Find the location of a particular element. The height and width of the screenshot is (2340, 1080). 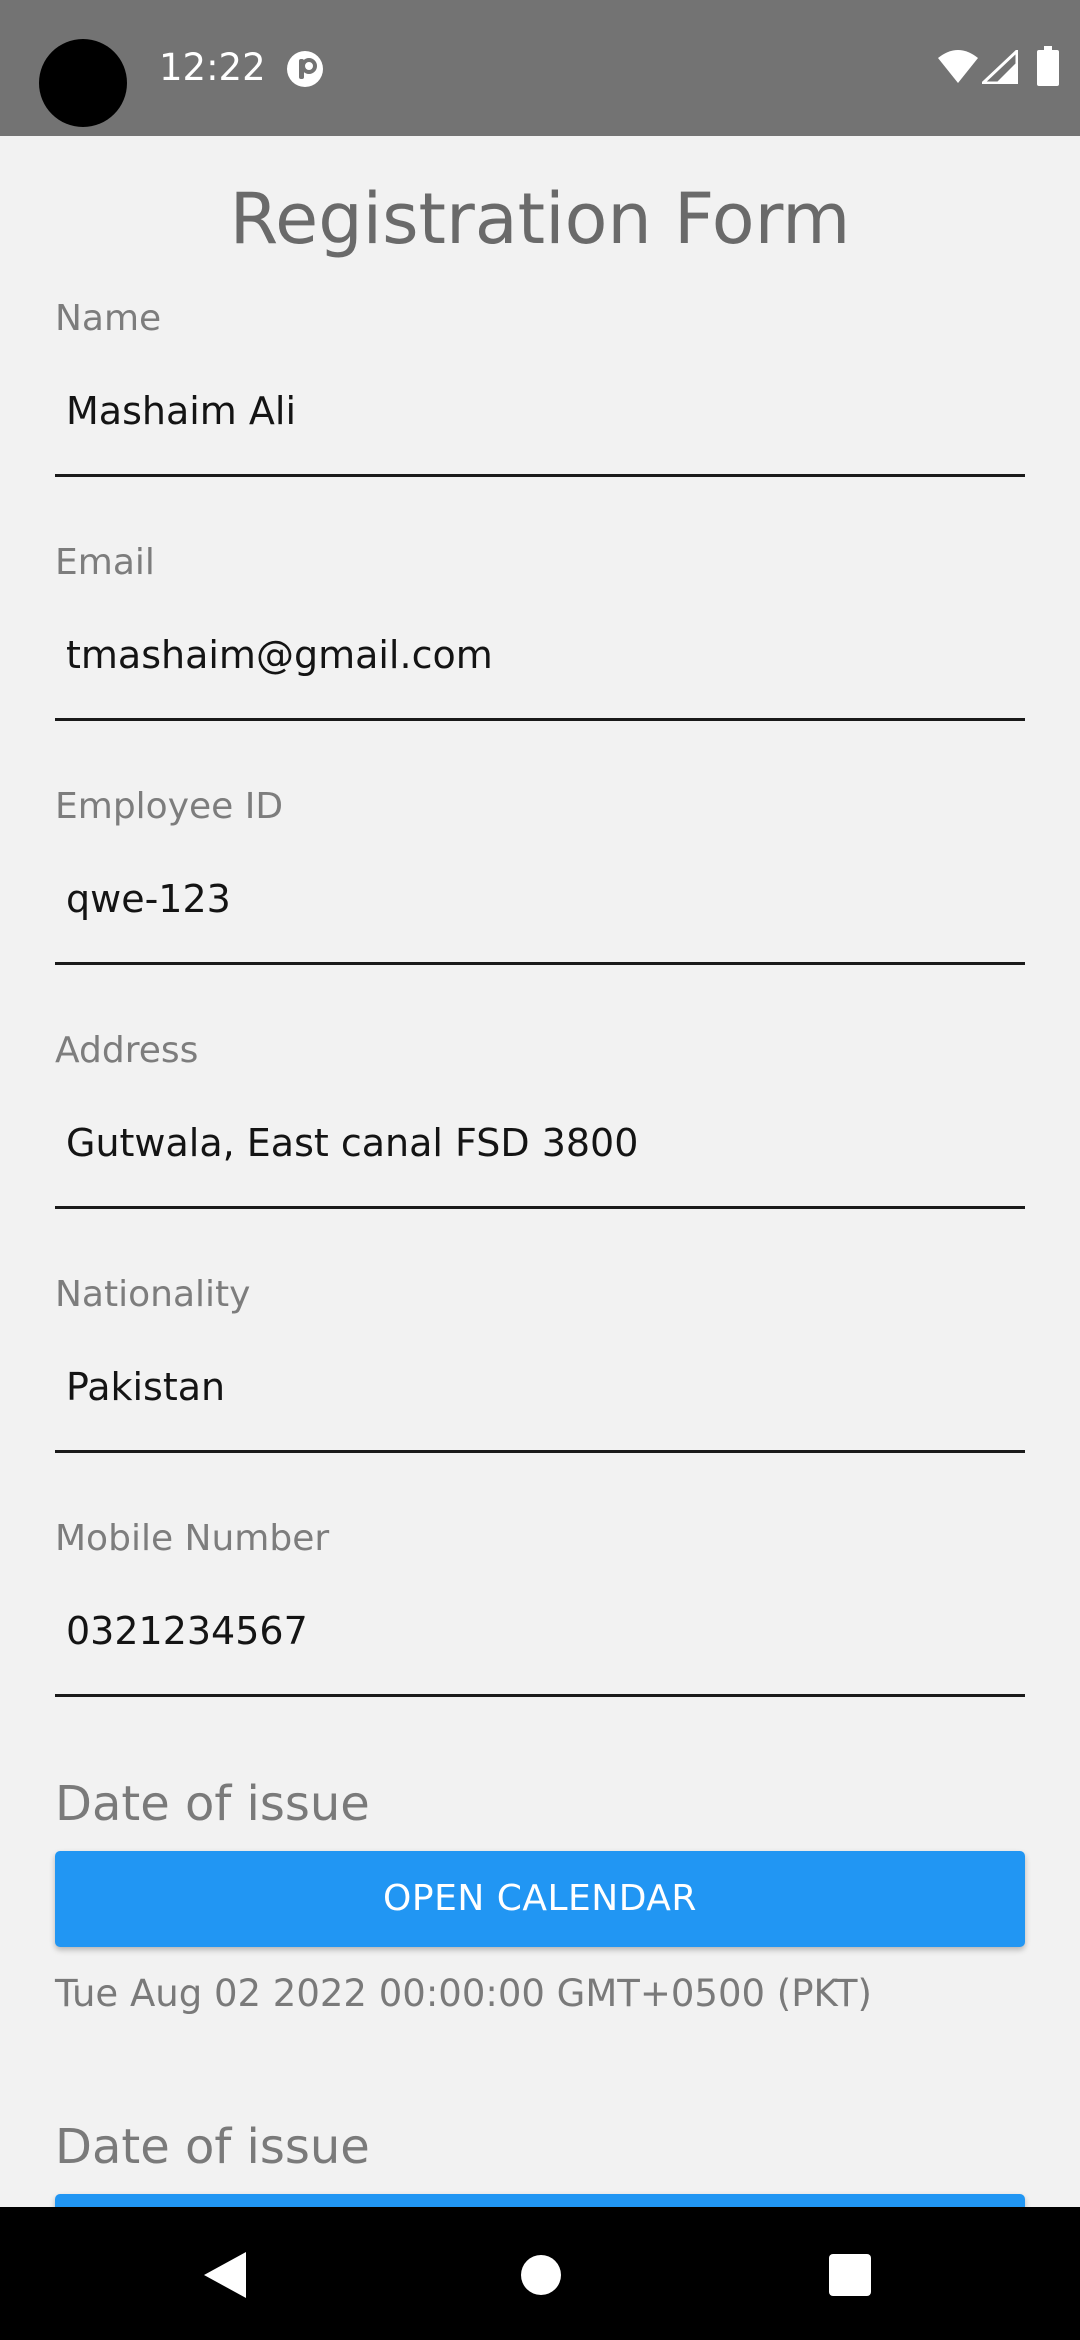

back-icon is located at coordinates (225, 2275).